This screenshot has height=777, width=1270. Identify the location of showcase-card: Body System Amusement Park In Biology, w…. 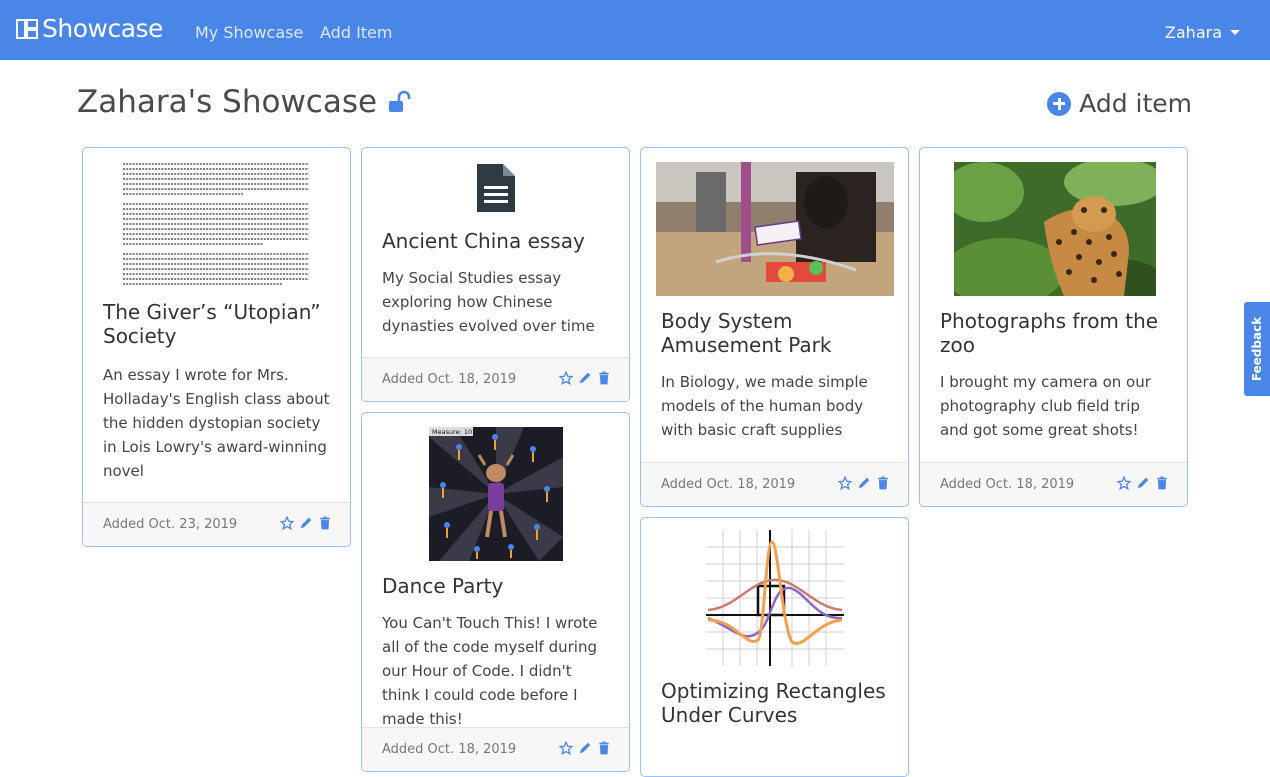
(774, 327).